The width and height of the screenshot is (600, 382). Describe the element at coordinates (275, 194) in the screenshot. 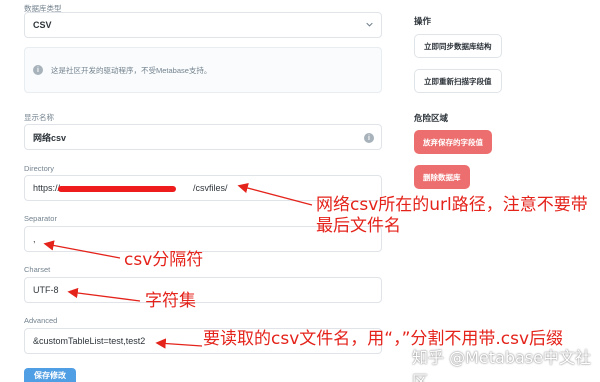

I see `directory-arrow` at that location.